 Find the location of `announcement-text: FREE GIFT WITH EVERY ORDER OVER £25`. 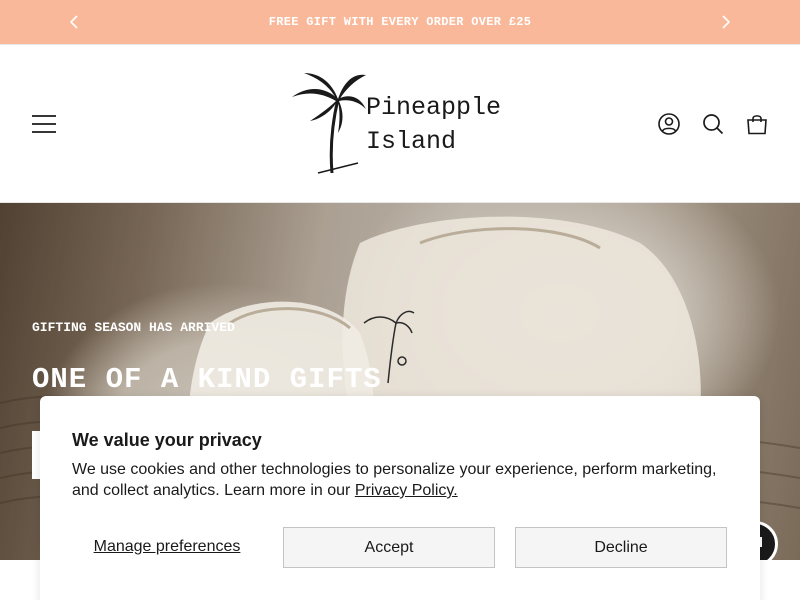

announcement-text: FREE GIFT WITH EVERY ORDER OVER £25 is located at coordinates (400, 22).